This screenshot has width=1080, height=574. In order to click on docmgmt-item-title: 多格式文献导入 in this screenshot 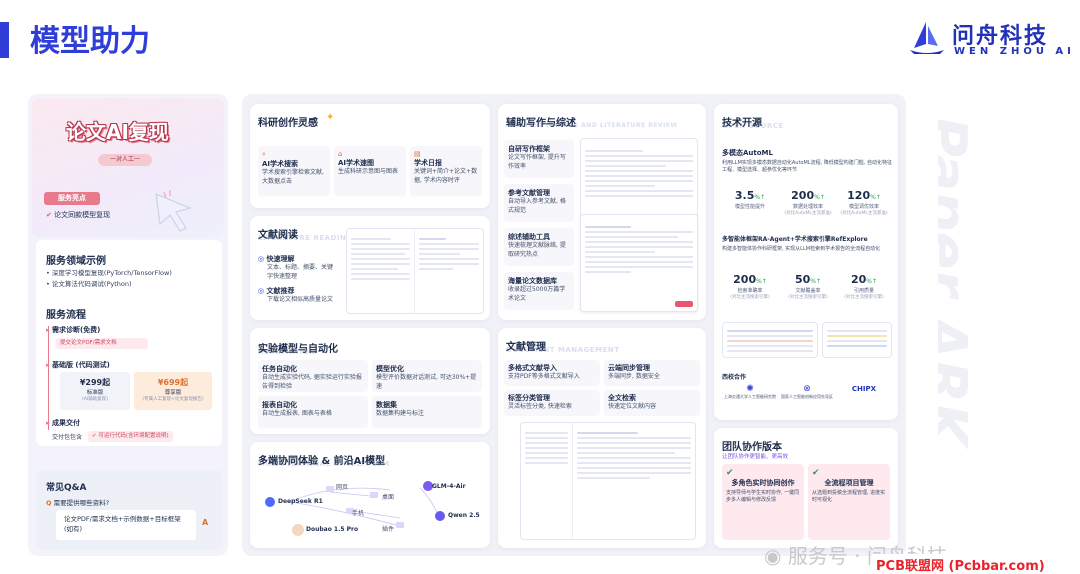, I will do `click(532, 368)`.